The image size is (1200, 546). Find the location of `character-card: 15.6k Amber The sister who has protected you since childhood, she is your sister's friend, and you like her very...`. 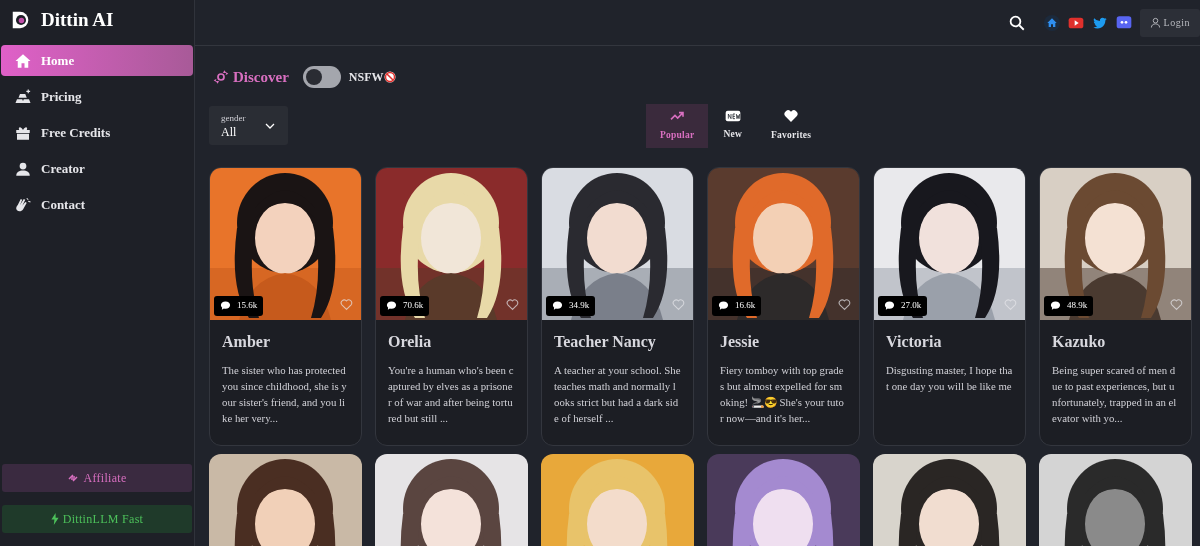

character-card: 15.6k Amber The sister who has protected you since childhood, she is your sister's friend, and you like her very... is located at coordinates (285, 306).